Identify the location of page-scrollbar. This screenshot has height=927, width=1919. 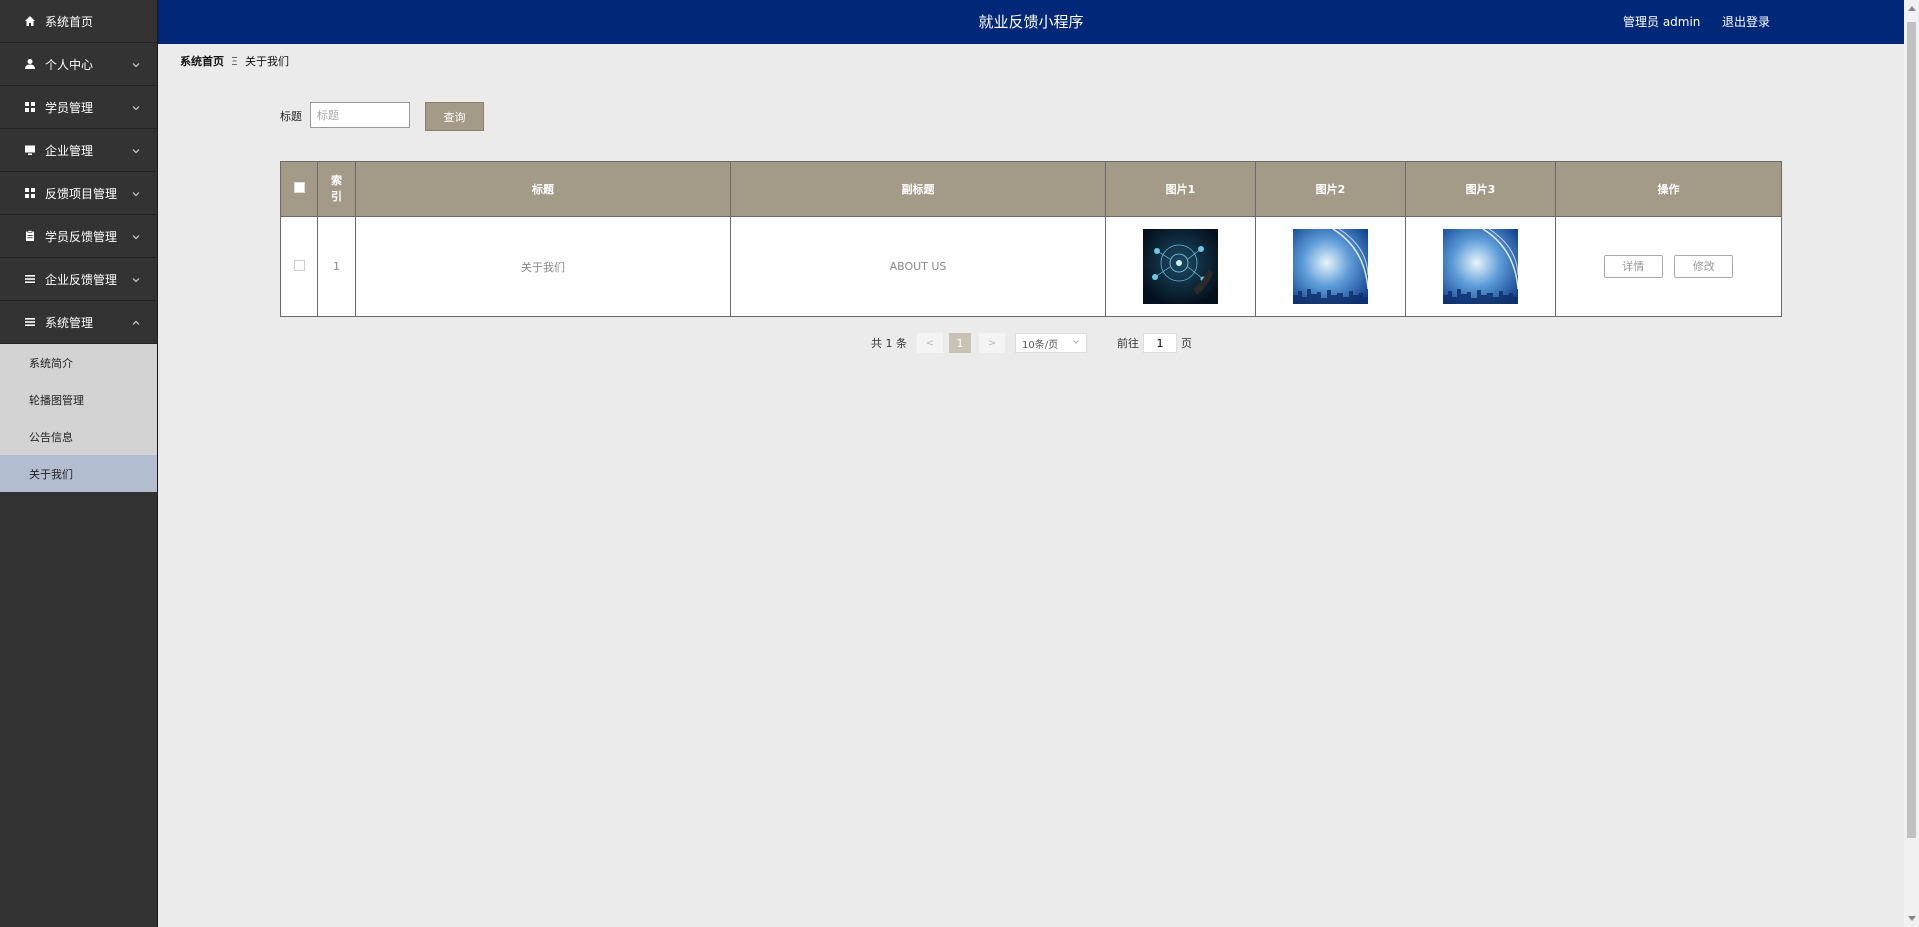
(1911, 463).